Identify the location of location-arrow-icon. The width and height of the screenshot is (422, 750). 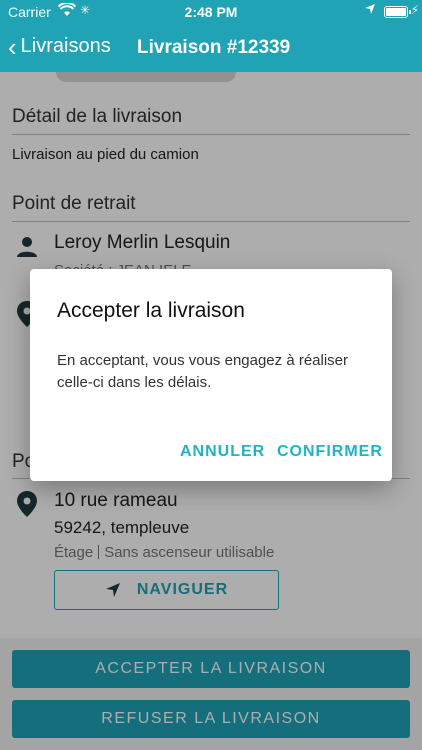
(370, 10).